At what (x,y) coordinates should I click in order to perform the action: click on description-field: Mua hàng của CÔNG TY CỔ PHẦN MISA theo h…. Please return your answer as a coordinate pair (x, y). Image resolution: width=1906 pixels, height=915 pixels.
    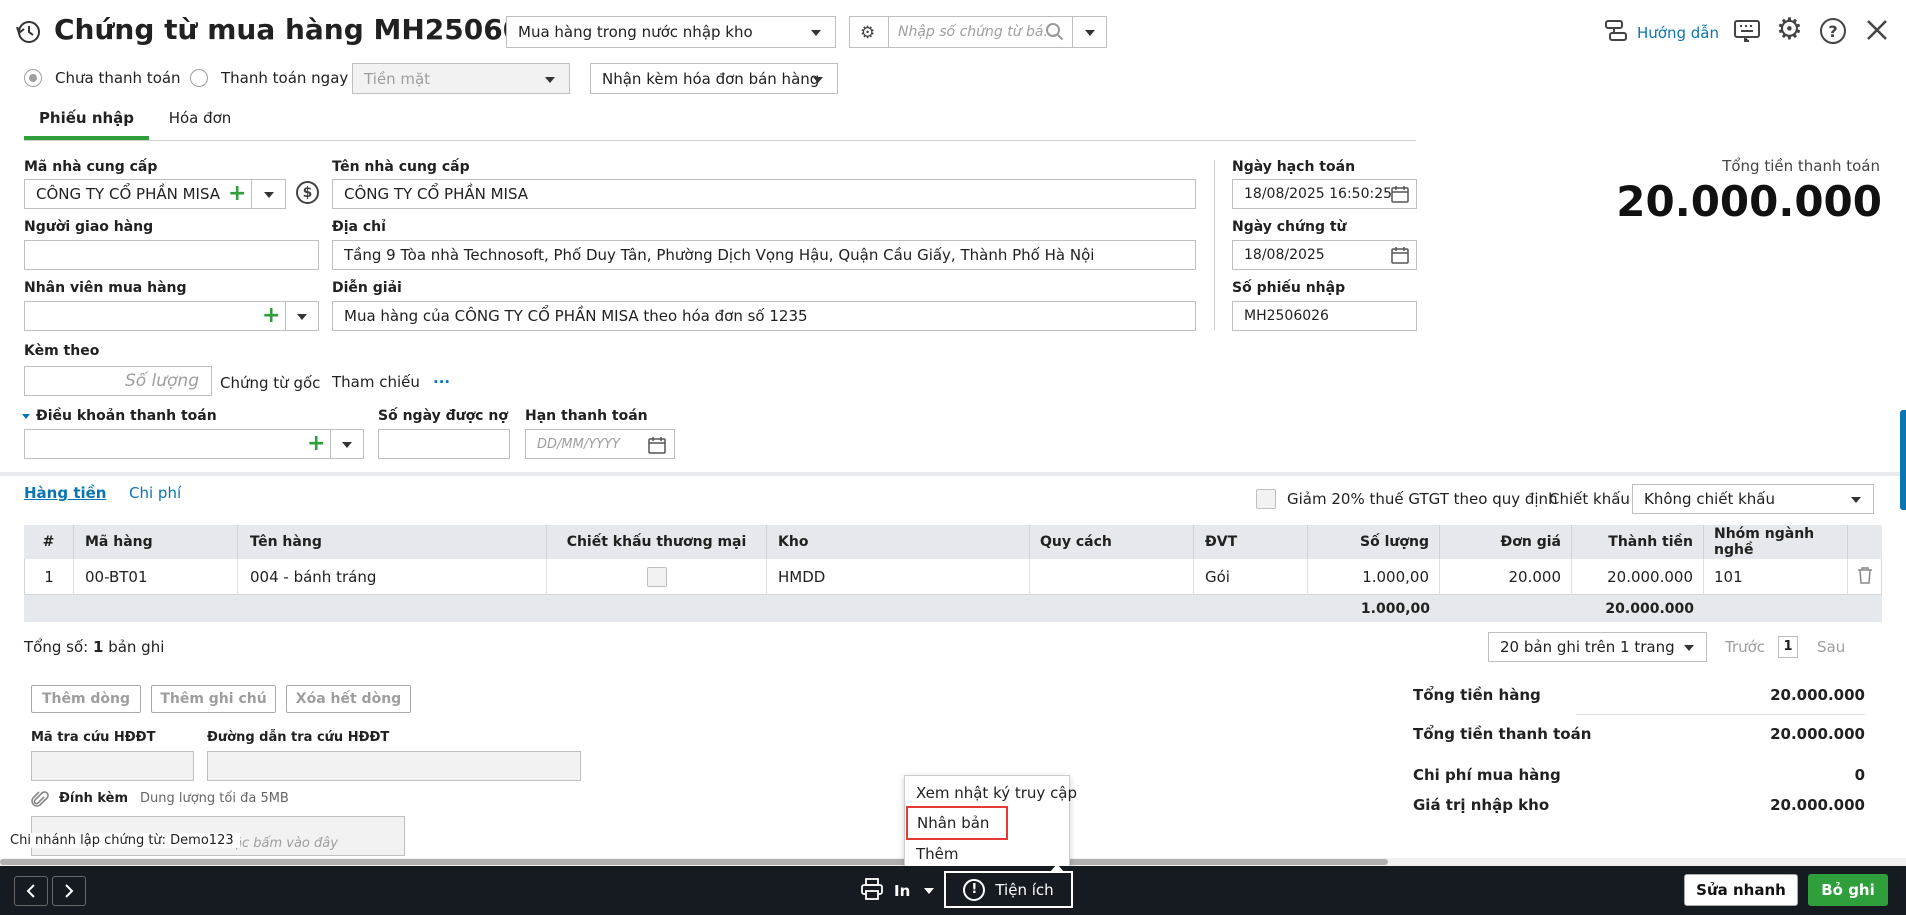
    Looking at the image, I should click on (764, 316).